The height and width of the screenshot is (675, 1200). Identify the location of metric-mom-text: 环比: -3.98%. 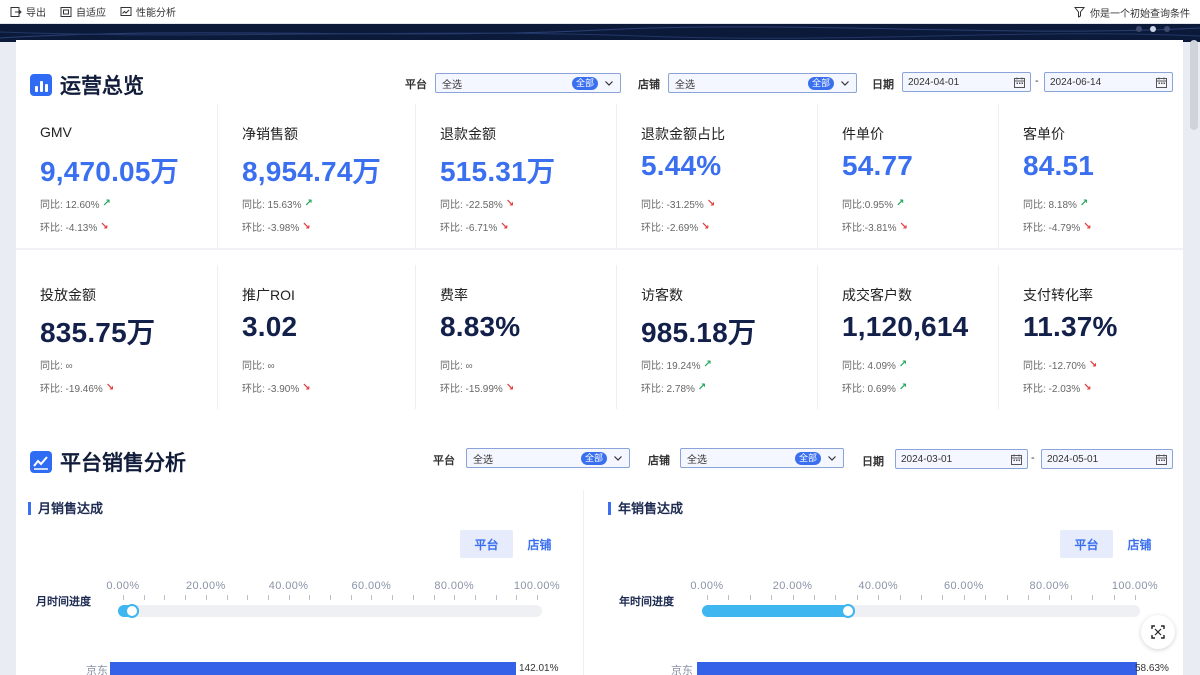
(271, 228).